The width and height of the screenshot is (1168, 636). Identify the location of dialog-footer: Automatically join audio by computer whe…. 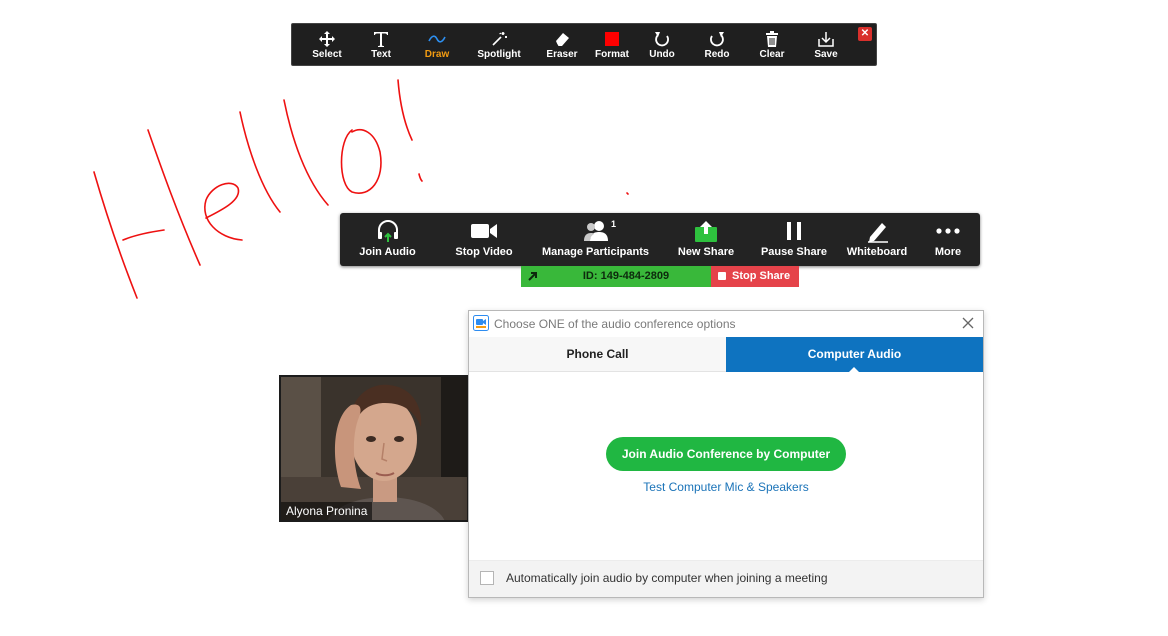
(726, 578).